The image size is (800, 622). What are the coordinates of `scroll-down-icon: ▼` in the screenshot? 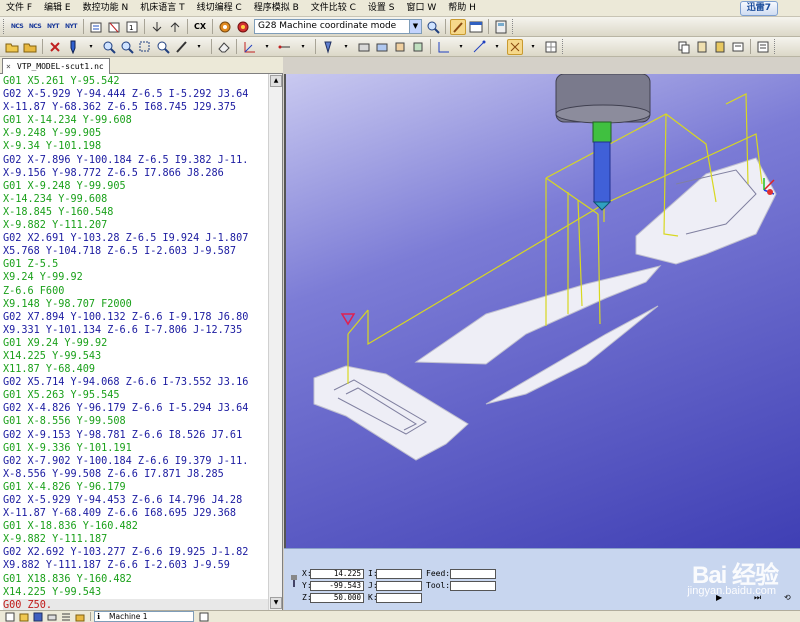 It's located at (276, 603).